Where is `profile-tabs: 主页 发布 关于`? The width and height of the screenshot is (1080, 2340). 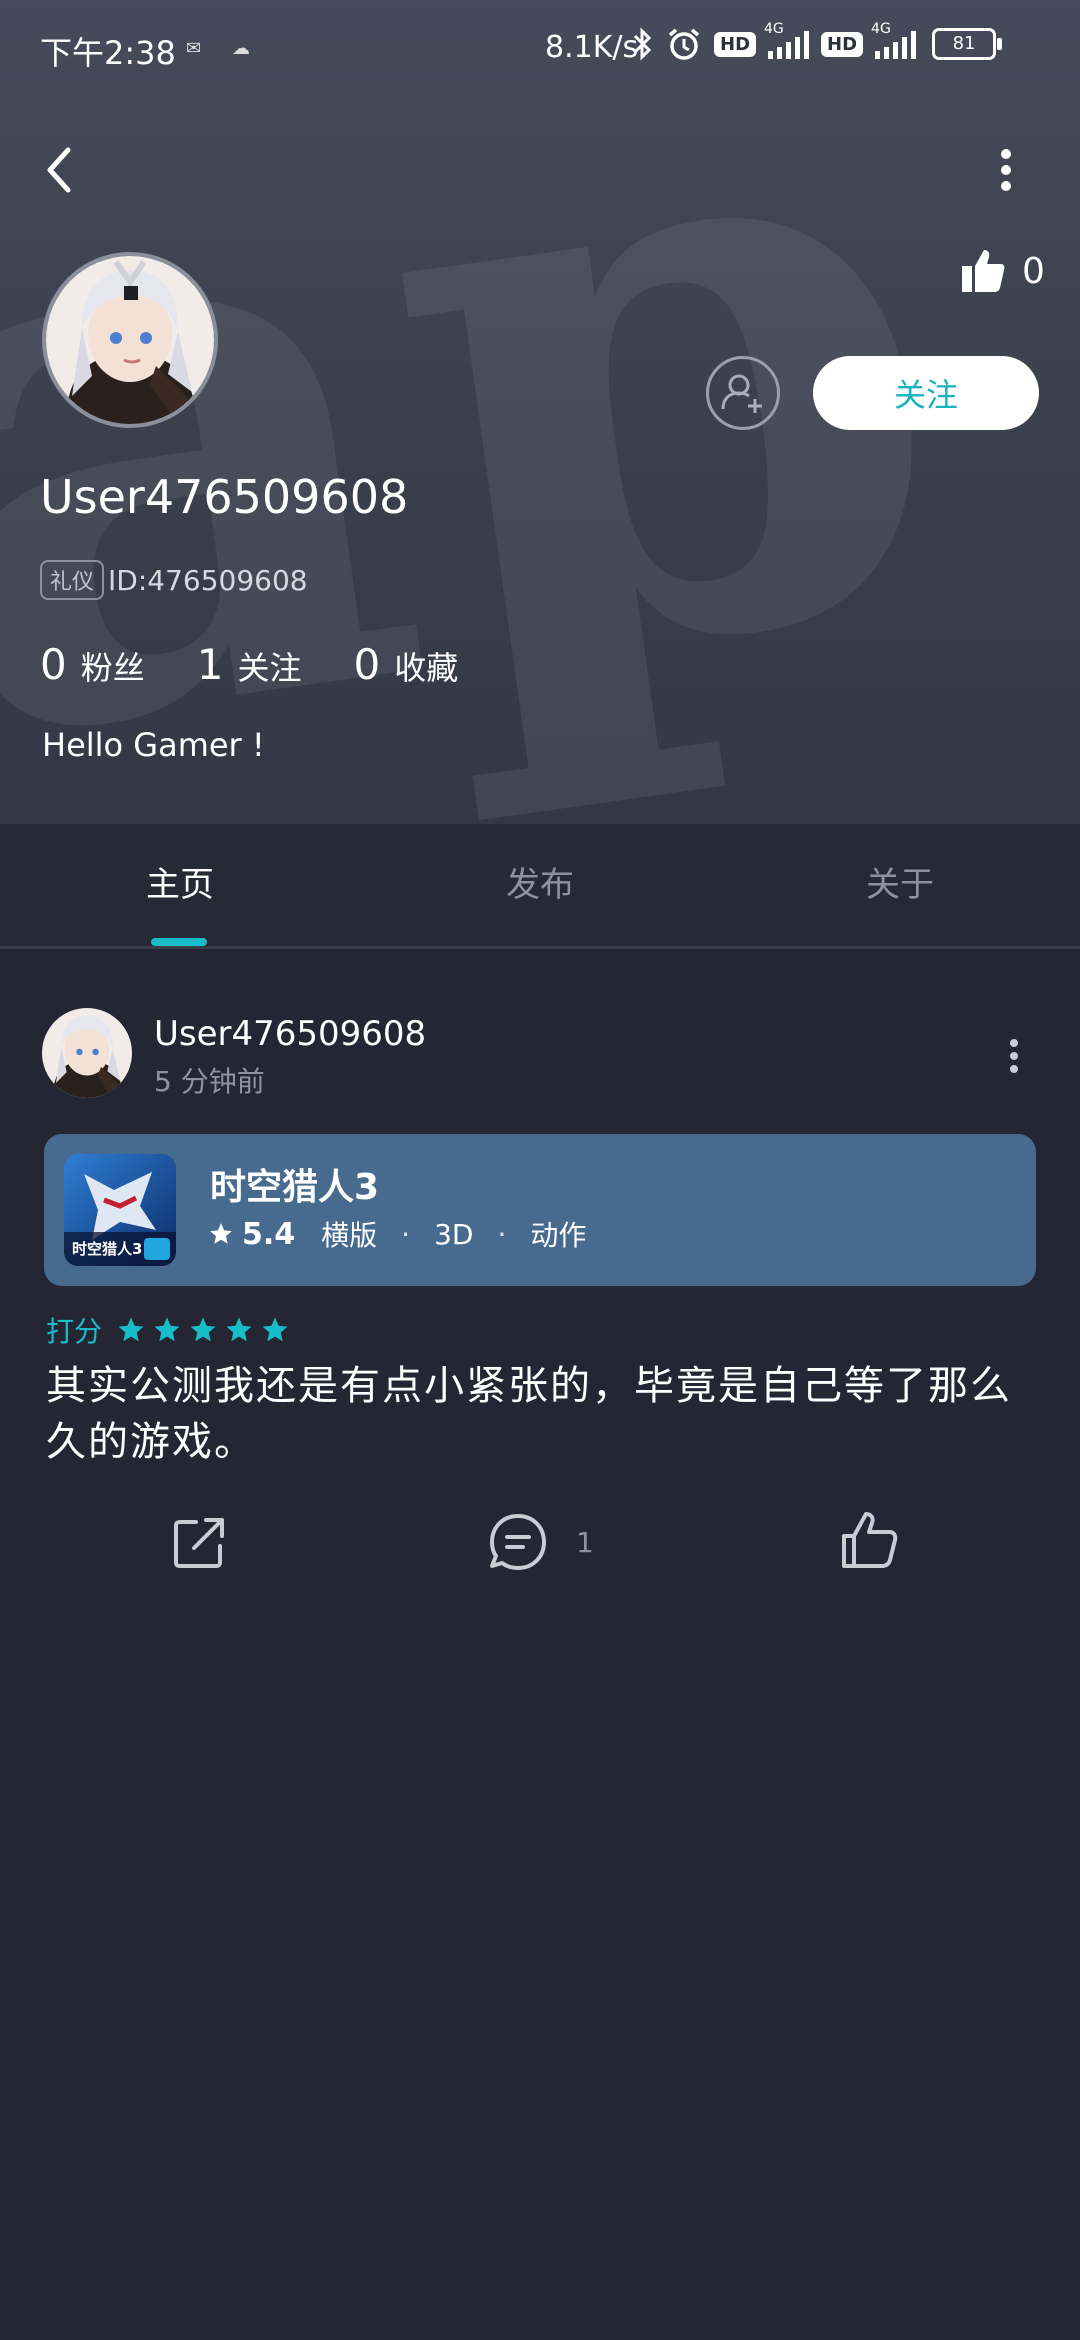 profile-tabs: 主页 发布 关于 is located at coordinates (540, 886).